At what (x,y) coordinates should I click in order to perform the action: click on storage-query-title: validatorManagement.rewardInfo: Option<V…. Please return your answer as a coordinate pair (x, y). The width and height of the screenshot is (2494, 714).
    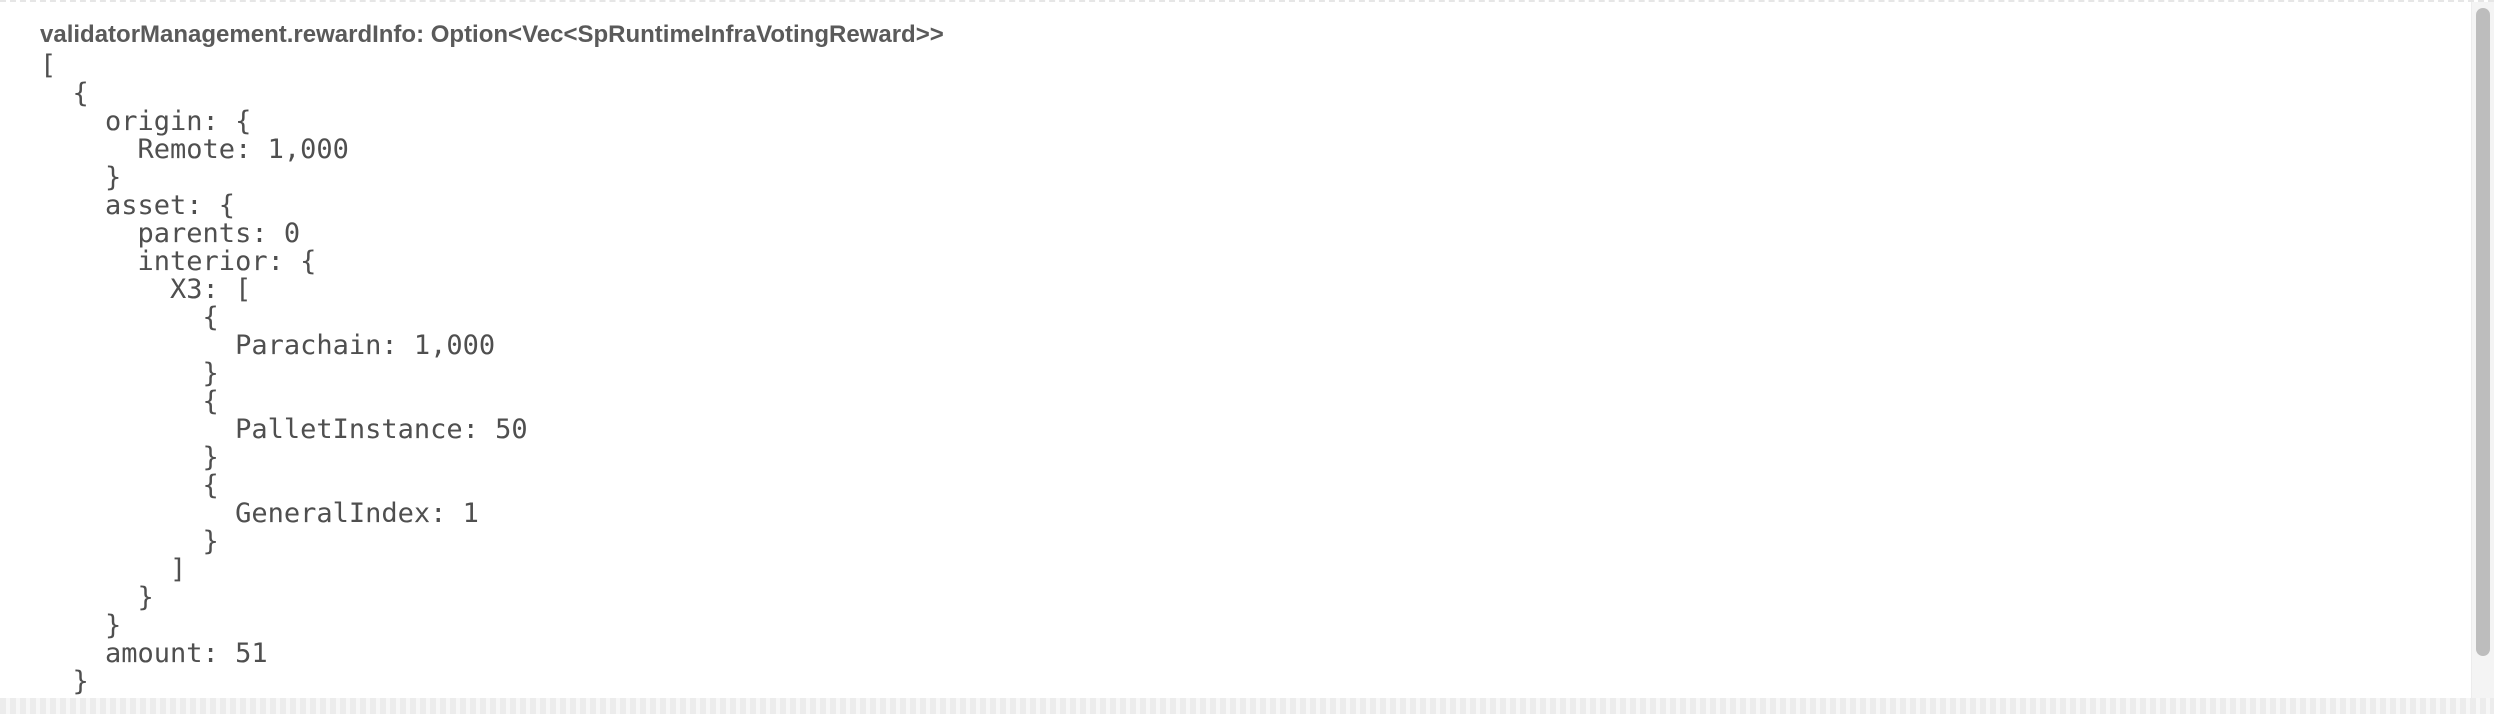
    Looking at the image, I should click on (492, 34).